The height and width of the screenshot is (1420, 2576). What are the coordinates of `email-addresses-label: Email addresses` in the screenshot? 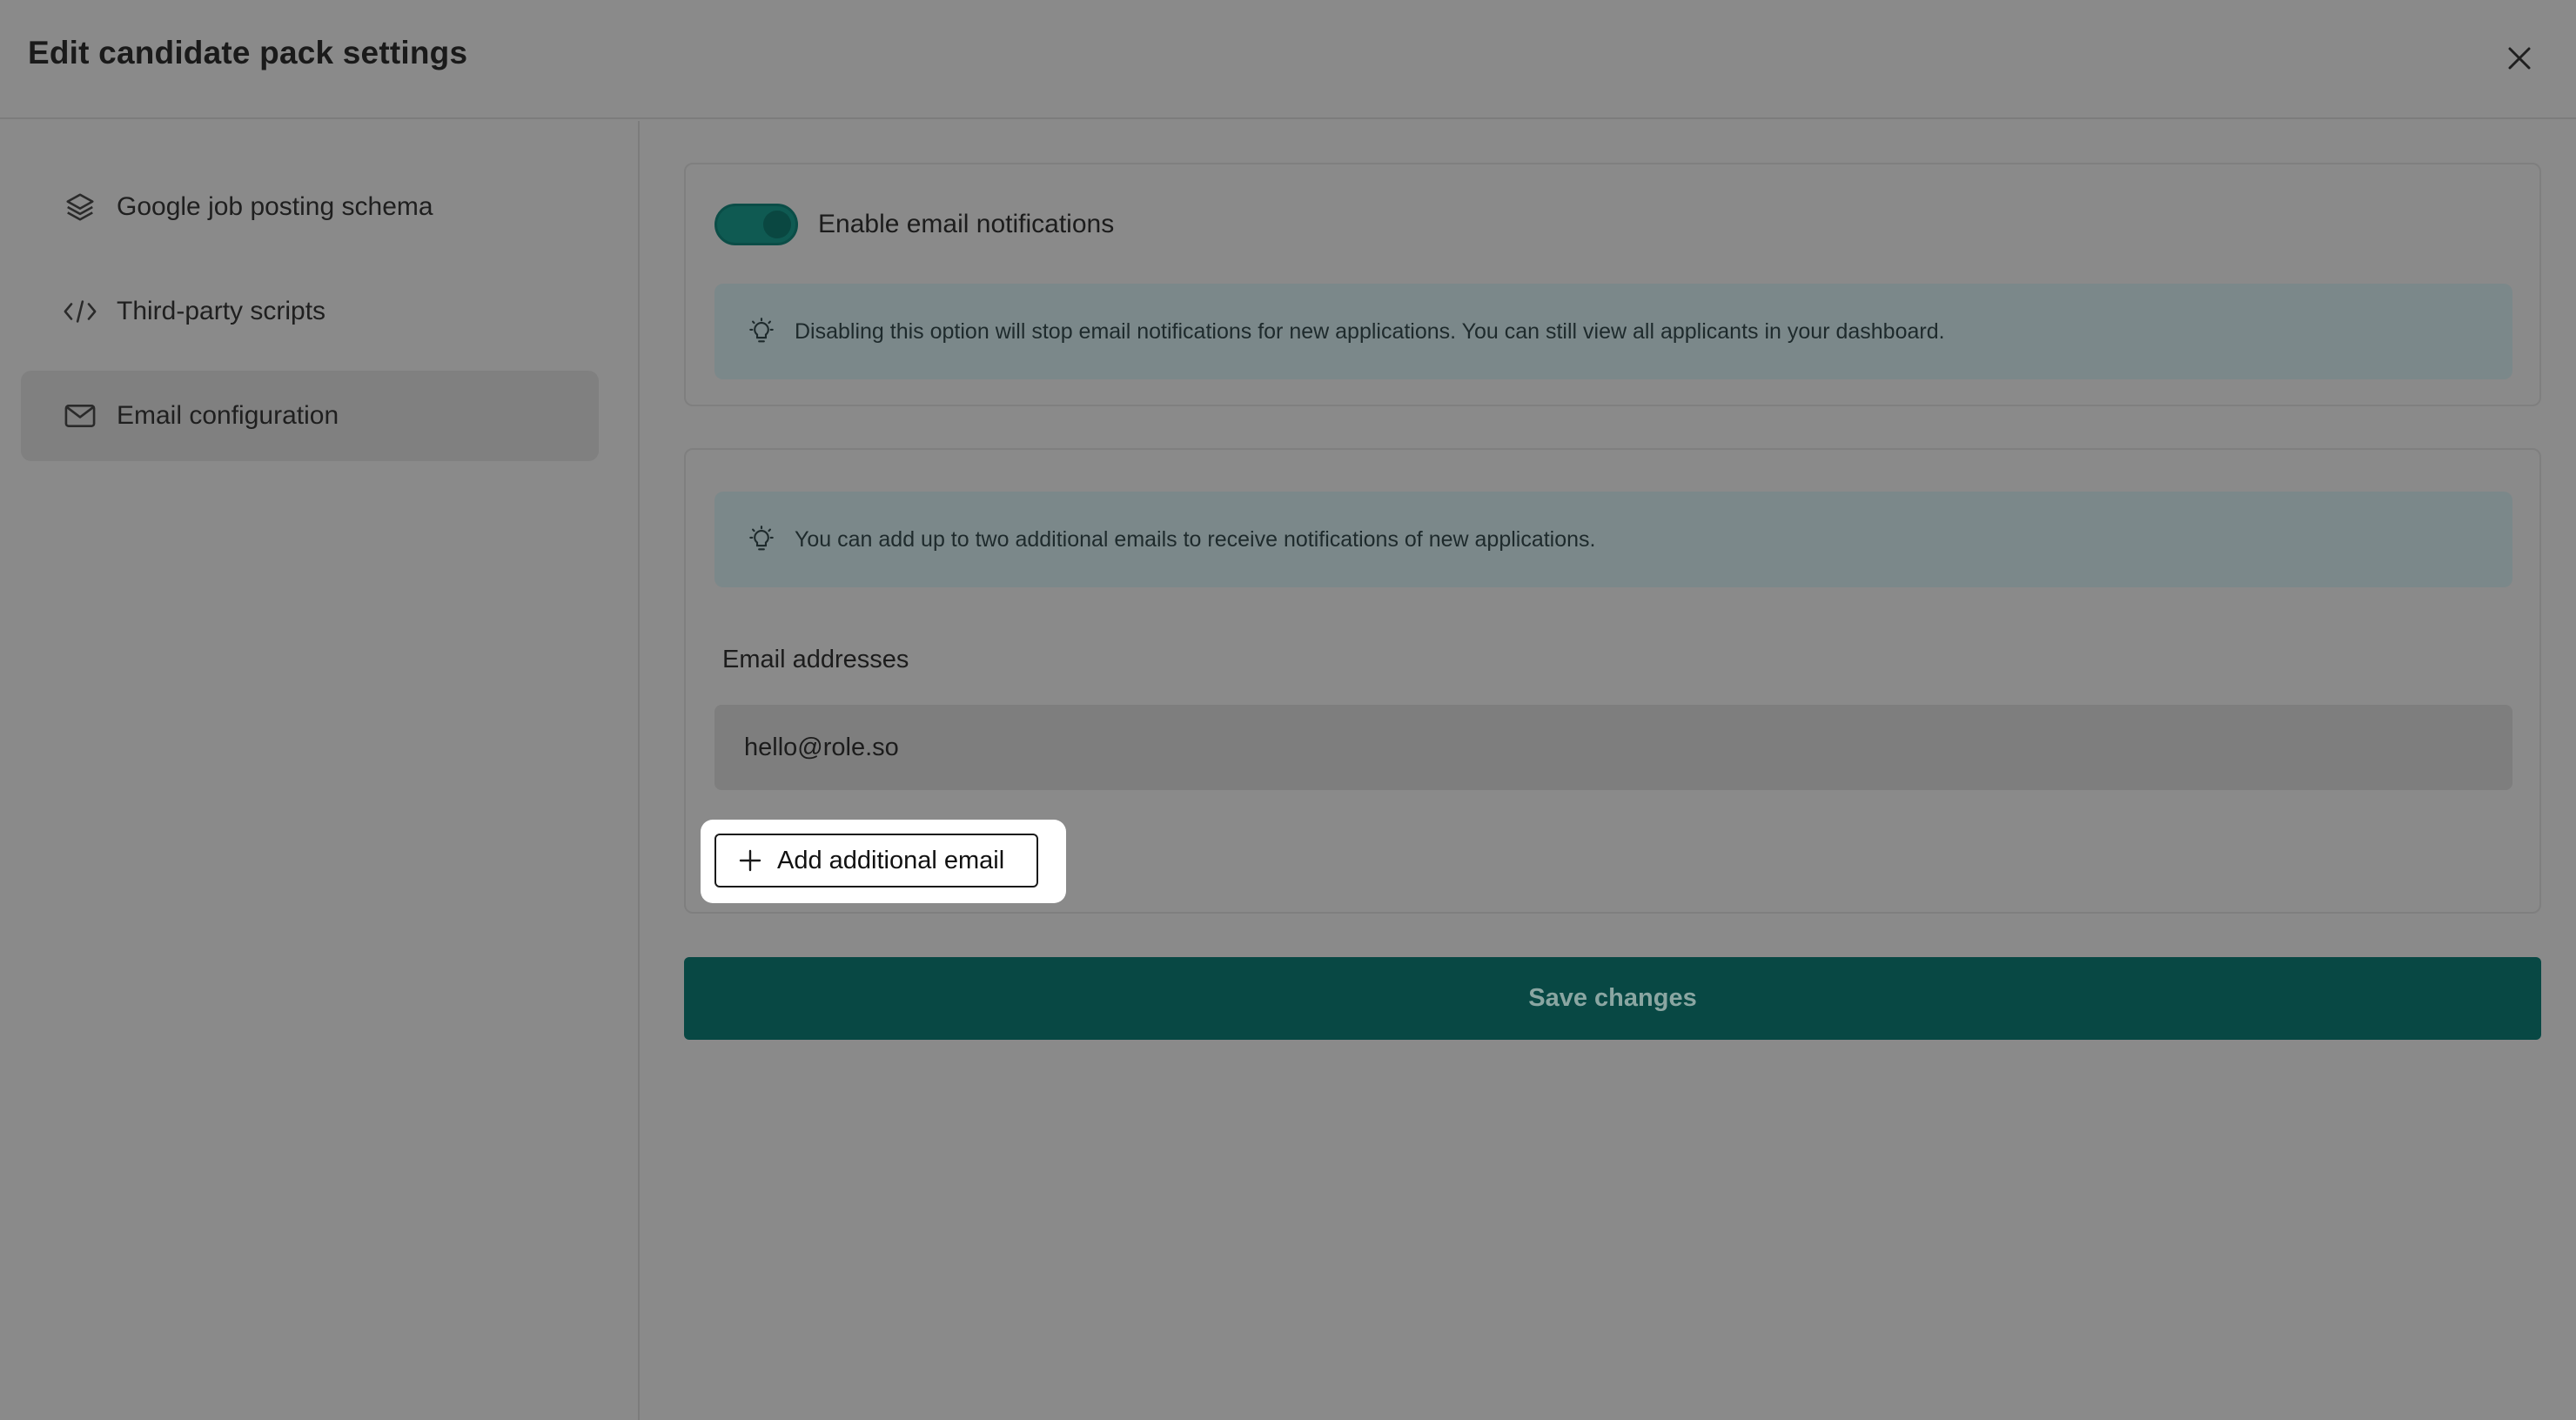 It's located at (815, 659).